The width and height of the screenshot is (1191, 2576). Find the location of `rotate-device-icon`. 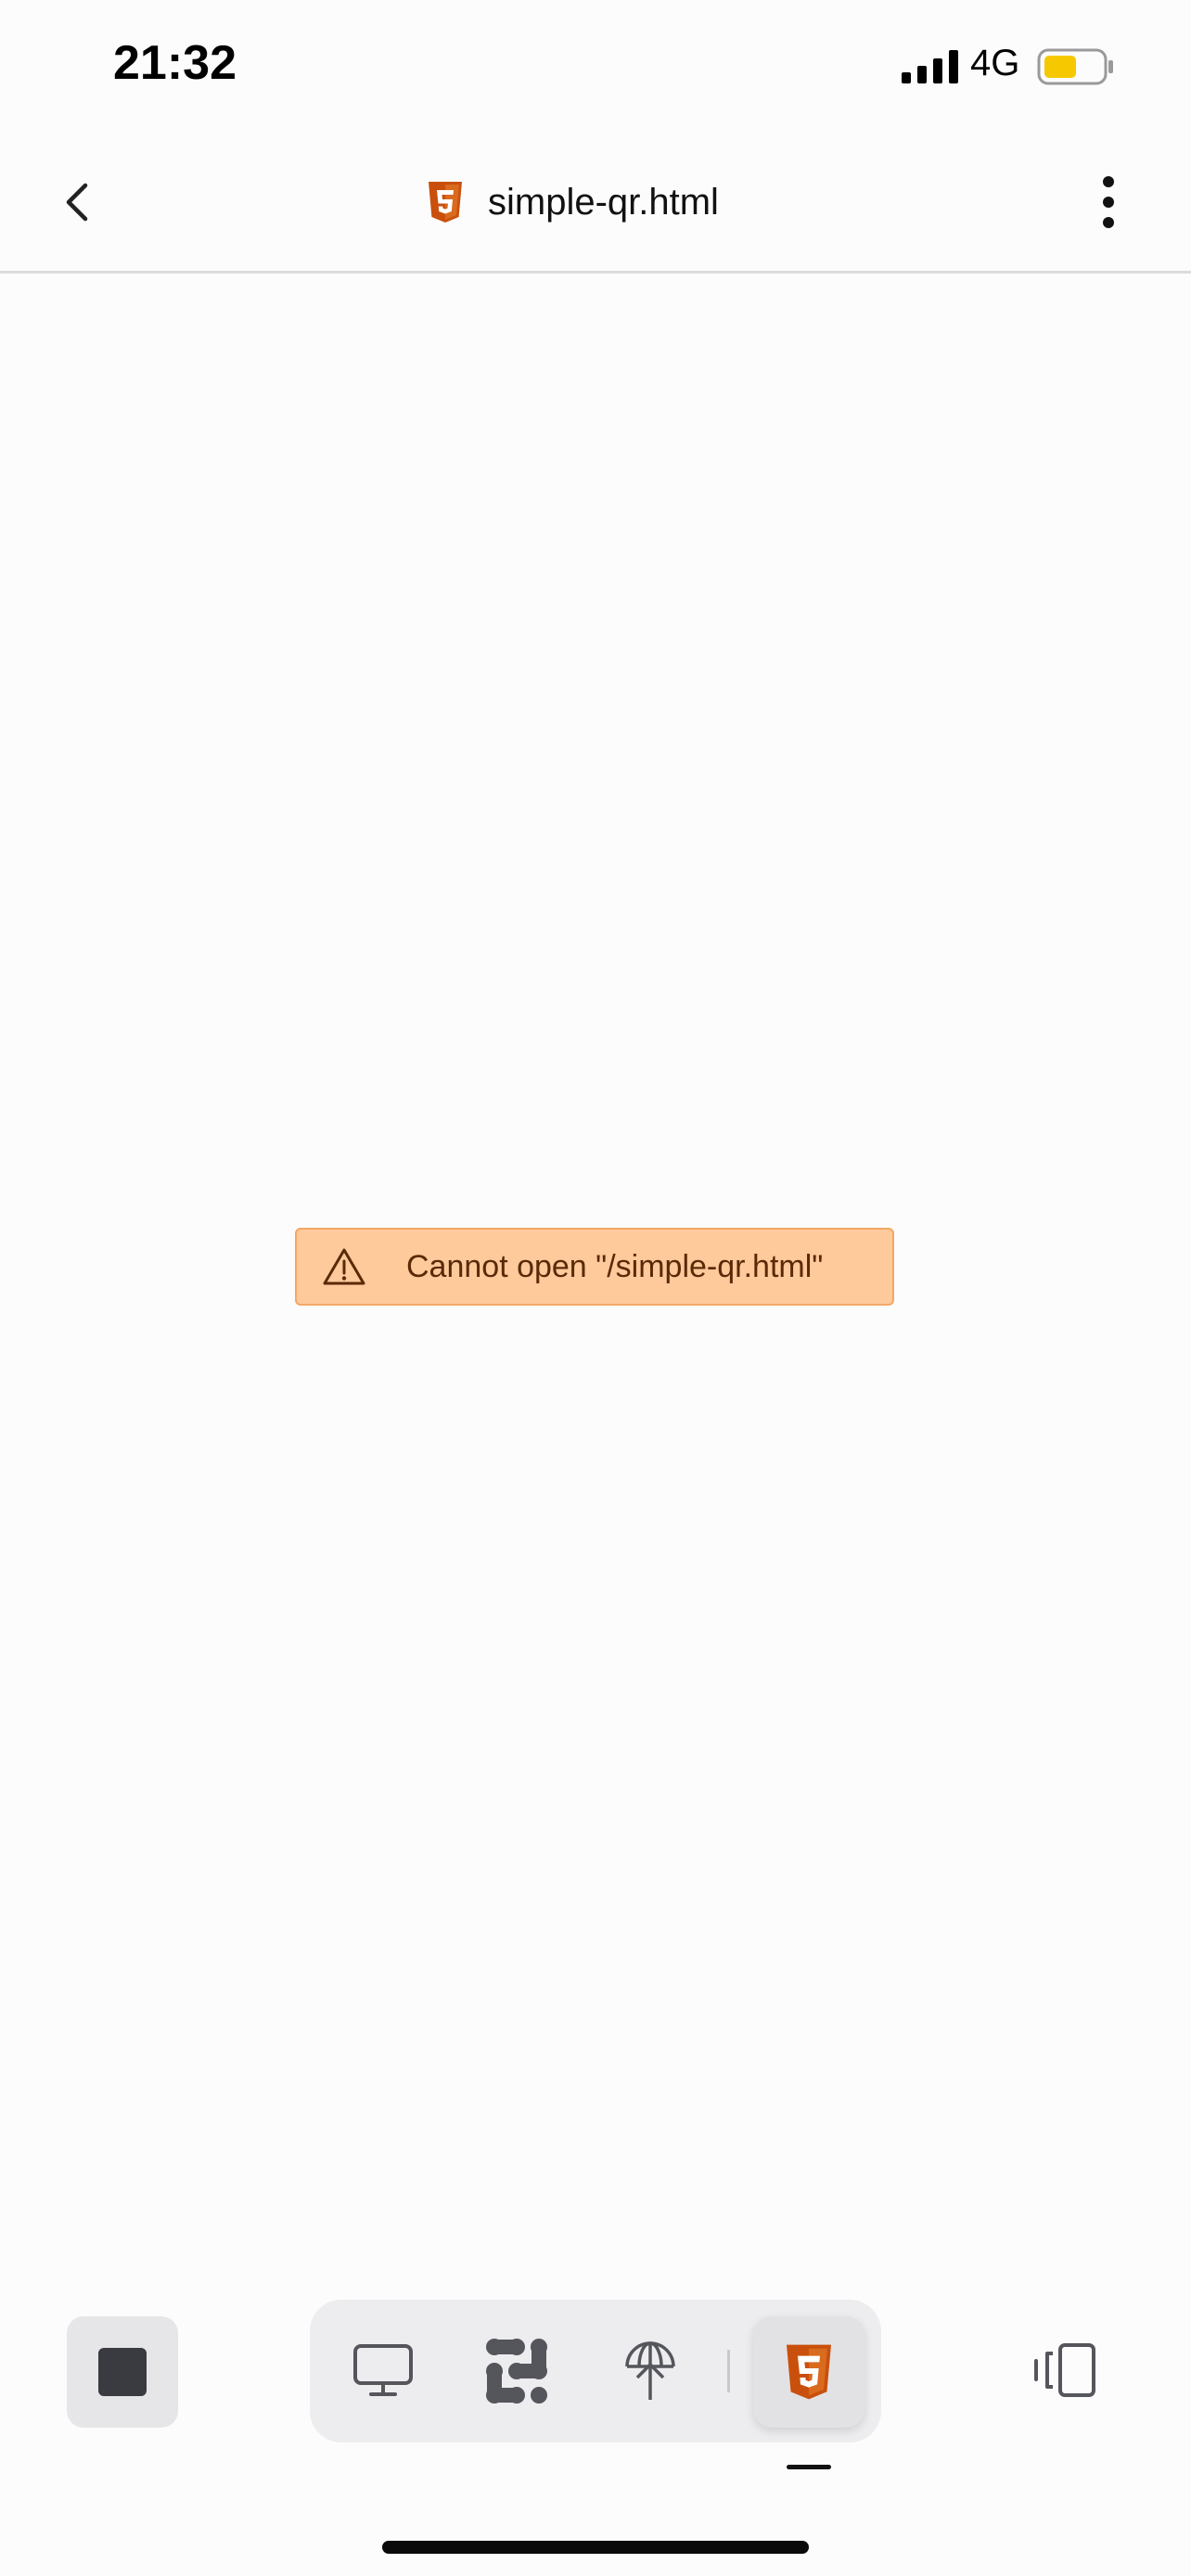

rotate-device-icon is located at coordinates (1064, 2370).